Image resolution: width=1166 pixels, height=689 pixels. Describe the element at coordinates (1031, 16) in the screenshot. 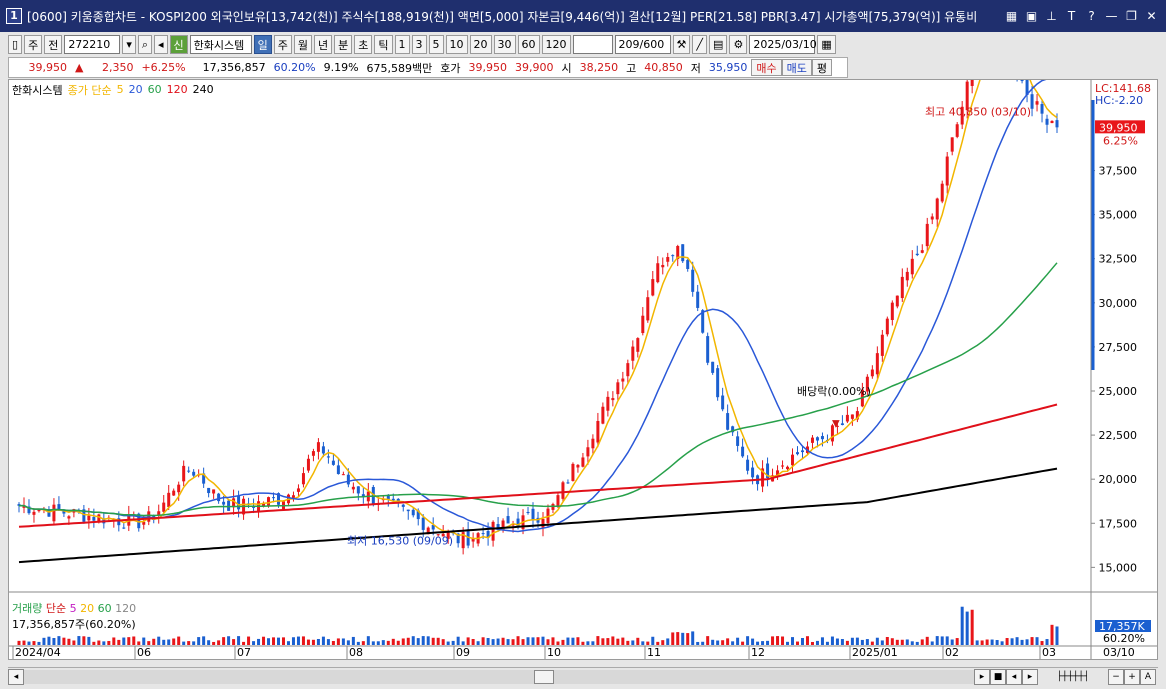

I see `tile-icon: ▣` at that location.